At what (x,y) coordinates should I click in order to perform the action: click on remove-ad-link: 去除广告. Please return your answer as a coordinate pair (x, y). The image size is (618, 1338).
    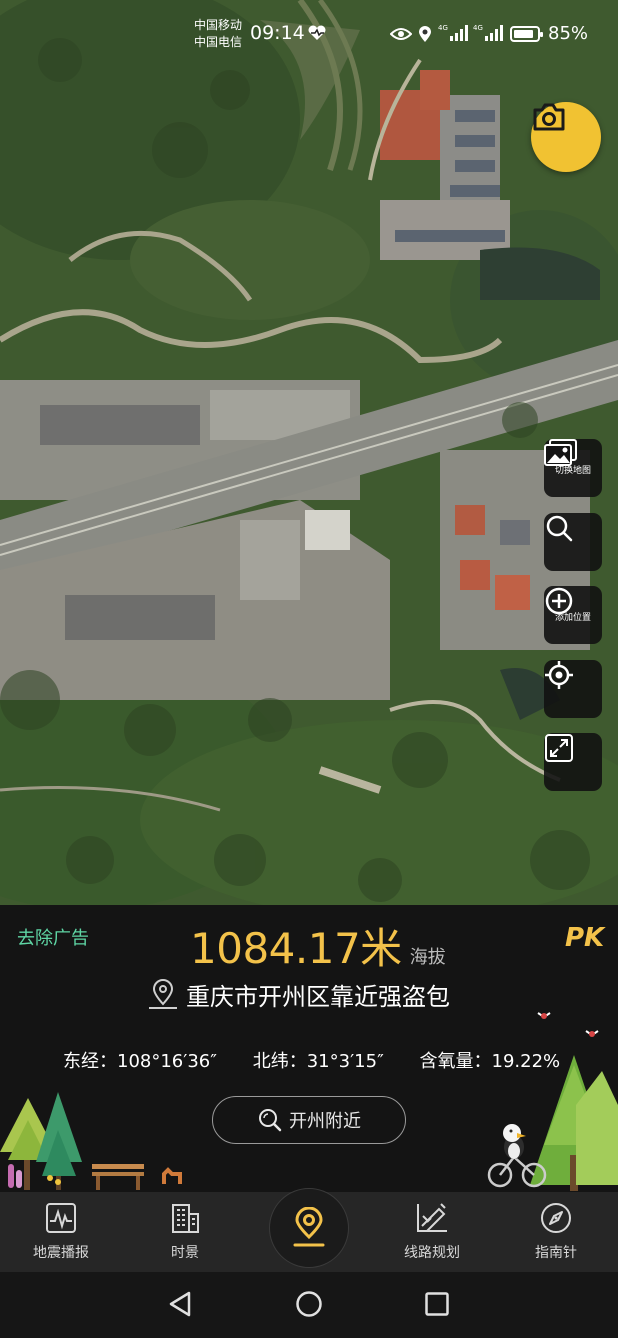
    Looking at the image, I should click on (53, 937).